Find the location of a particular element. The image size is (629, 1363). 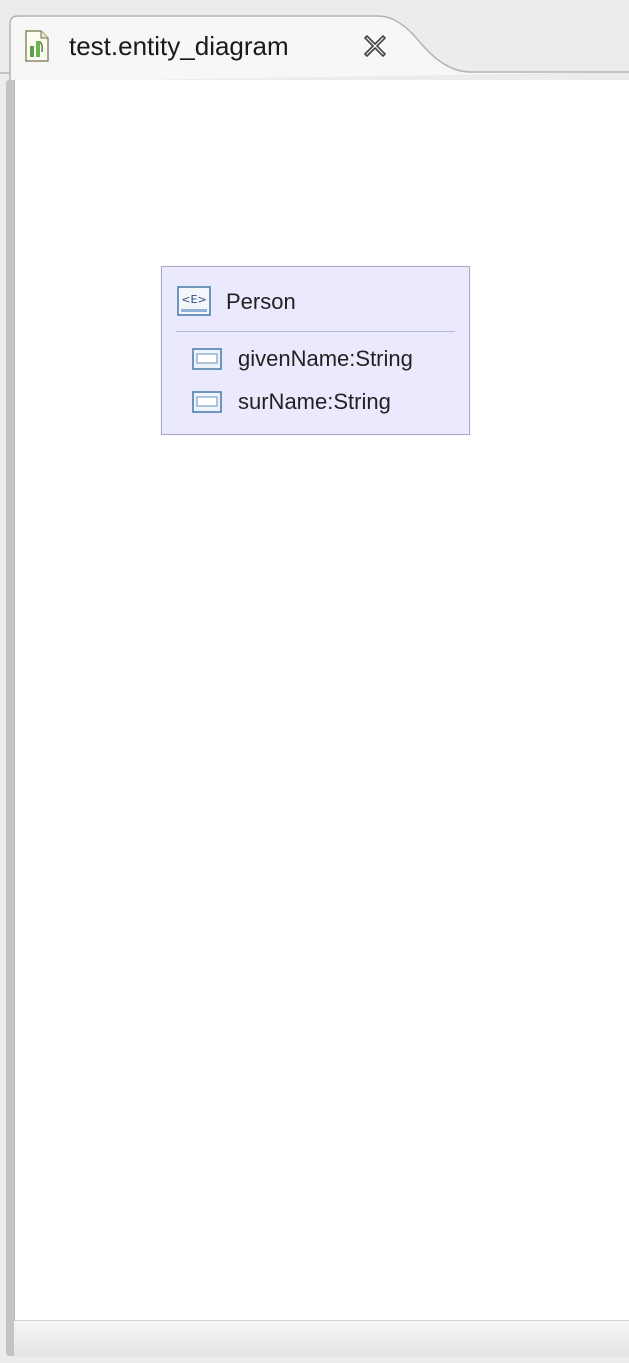

attribute-label: surName:String is located at coordinates (314, 401).